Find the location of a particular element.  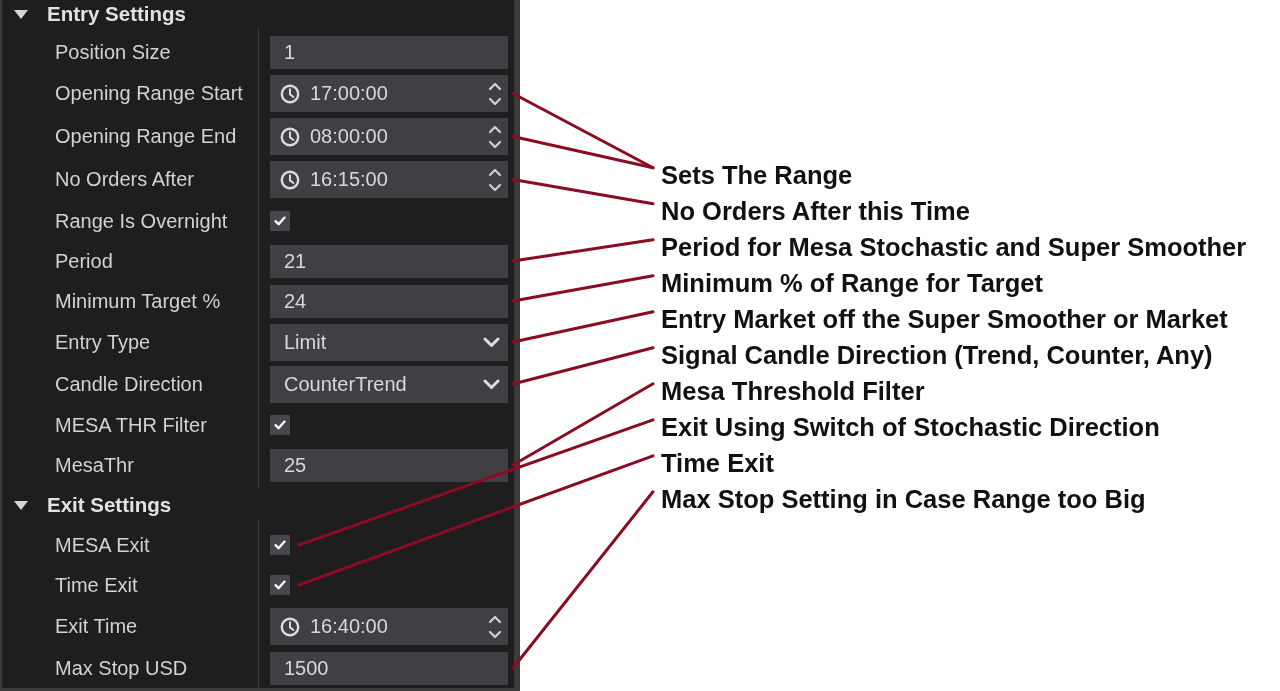

setting-label: Exit Time is located at coordinates (96, 626).